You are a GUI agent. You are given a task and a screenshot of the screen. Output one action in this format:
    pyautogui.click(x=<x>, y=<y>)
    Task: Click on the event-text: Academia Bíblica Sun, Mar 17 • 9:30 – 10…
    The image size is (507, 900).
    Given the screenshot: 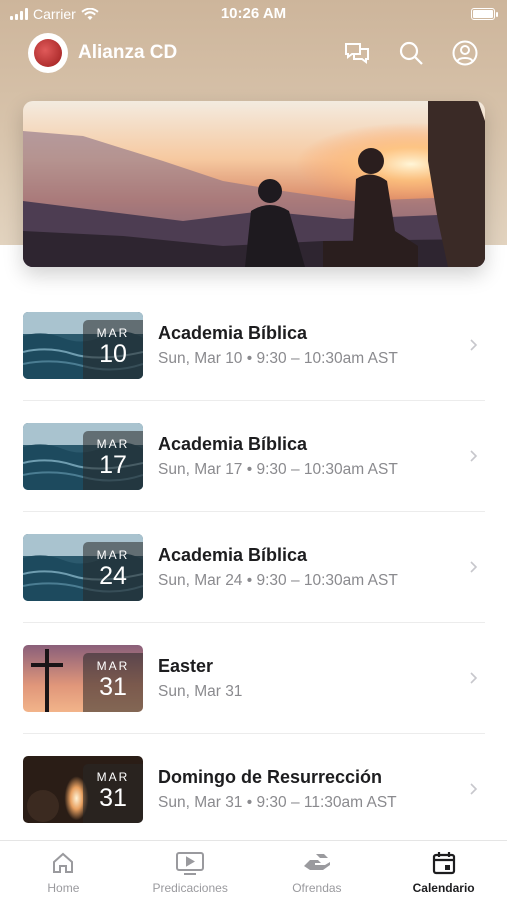 What is the action you would take?
    pyautogui.click(x=278, y=456)
    